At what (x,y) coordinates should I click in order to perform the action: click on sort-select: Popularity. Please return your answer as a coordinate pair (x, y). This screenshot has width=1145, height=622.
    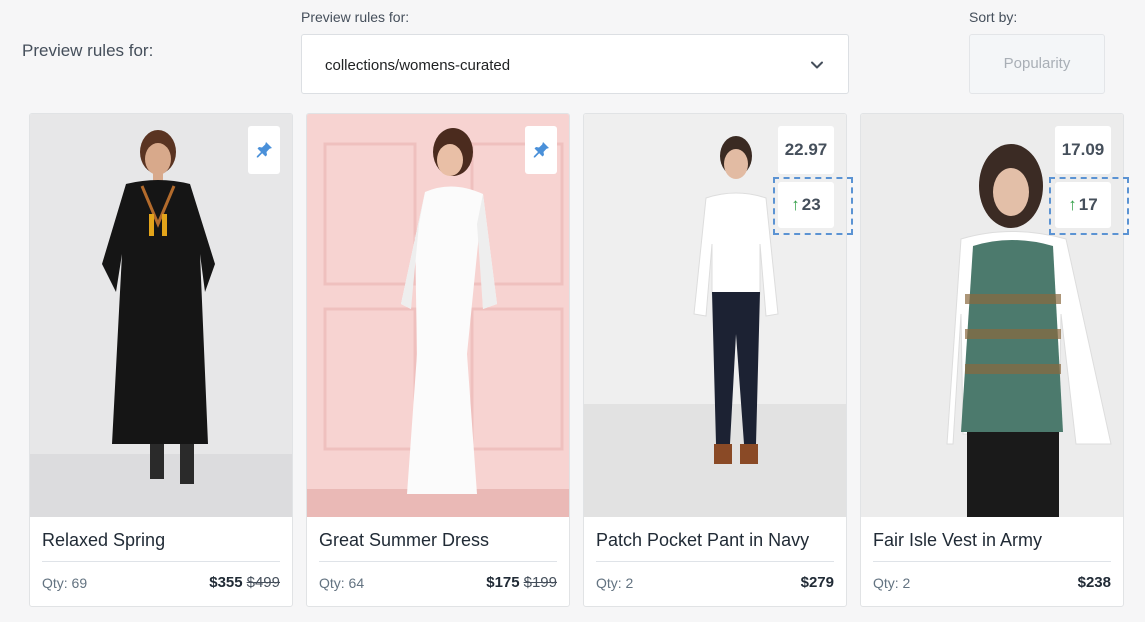
    Looking at the image, I should click on (1037, 64).